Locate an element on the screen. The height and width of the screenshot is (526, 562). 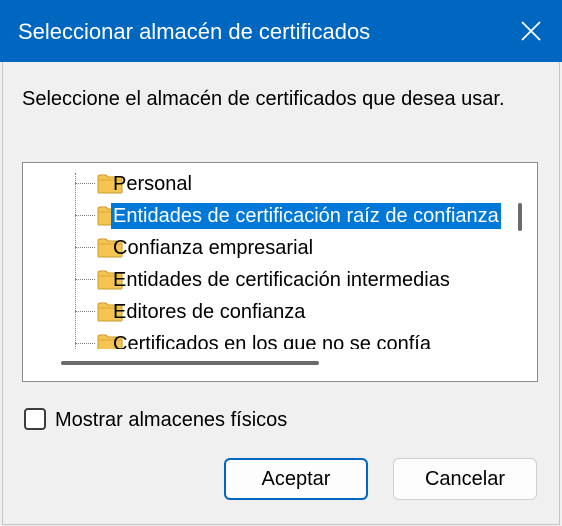
horizontal-scrollbar-thumb is located at coordinates (190, 363).